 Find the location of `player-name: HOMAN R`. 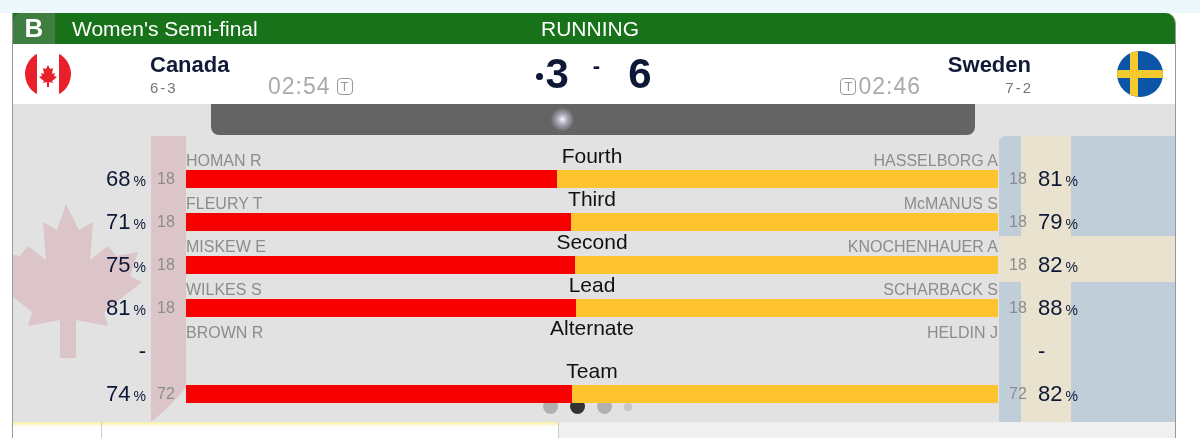

player-name: HOMAN R is located at coordinates (224, 161).